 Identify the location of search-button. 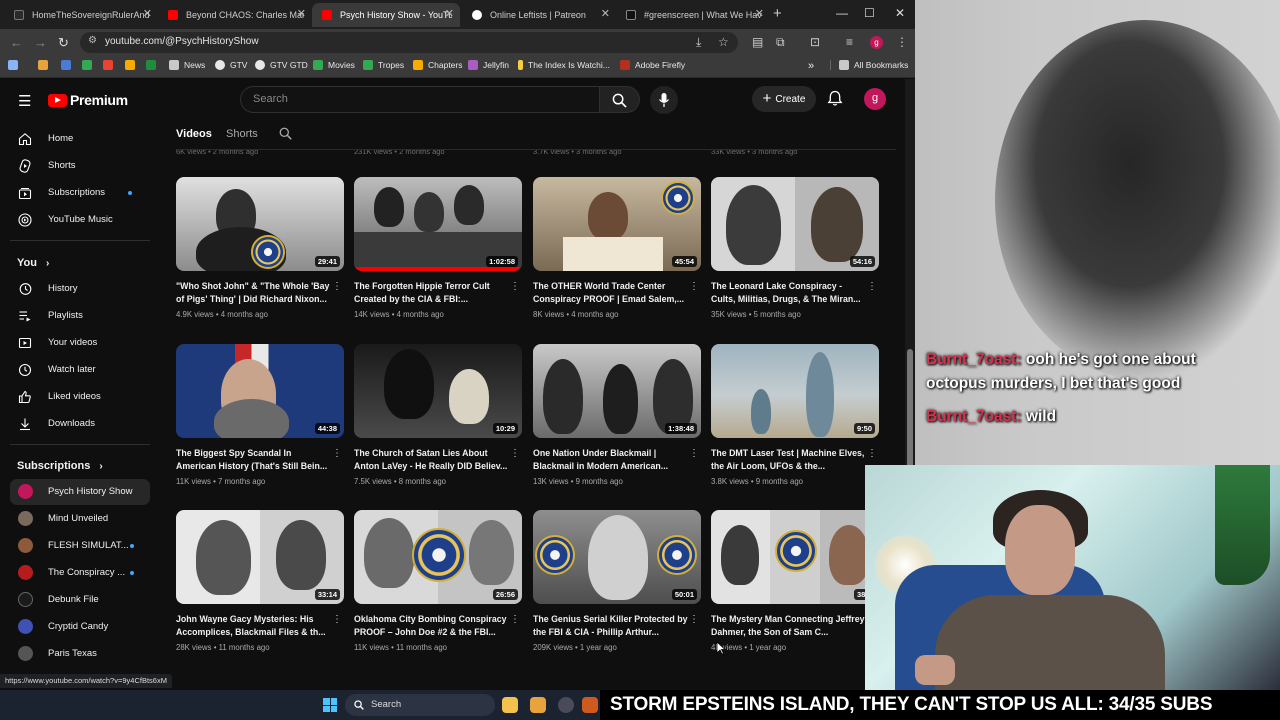
(620, 99).